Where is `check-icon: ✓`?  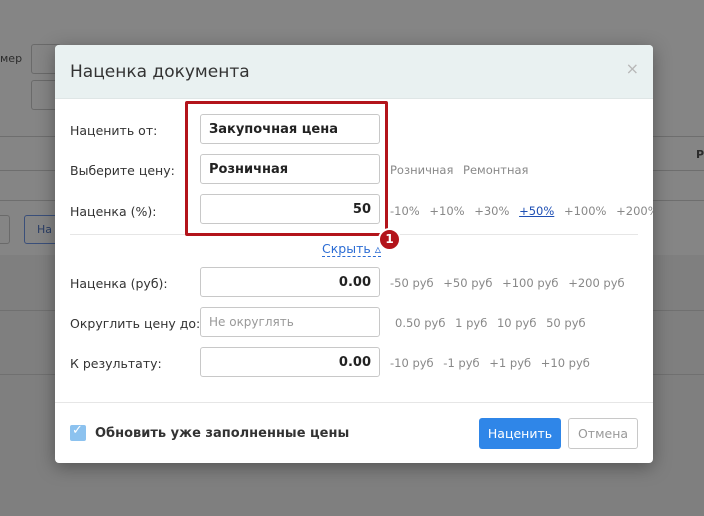
check-icon: ✓ is located at coordinates (77, 430).